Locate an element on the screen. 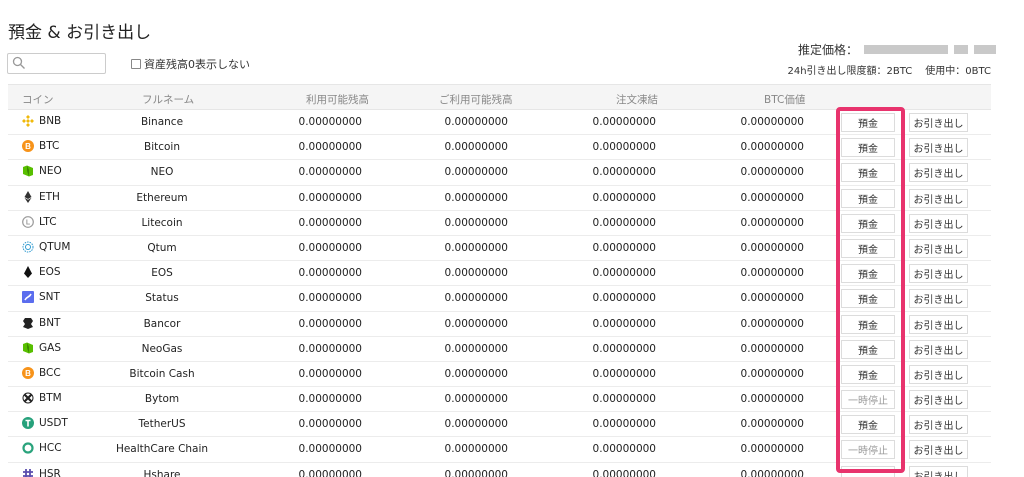 The width and height of the screenshot is (1024, 477). hsr-icon is located at coordinates (28, 472).